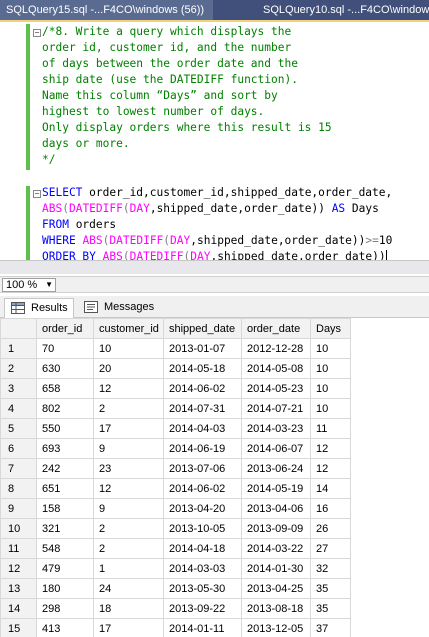  I want to click on cell-order-date: 2014-03-23, so click(276, 428).